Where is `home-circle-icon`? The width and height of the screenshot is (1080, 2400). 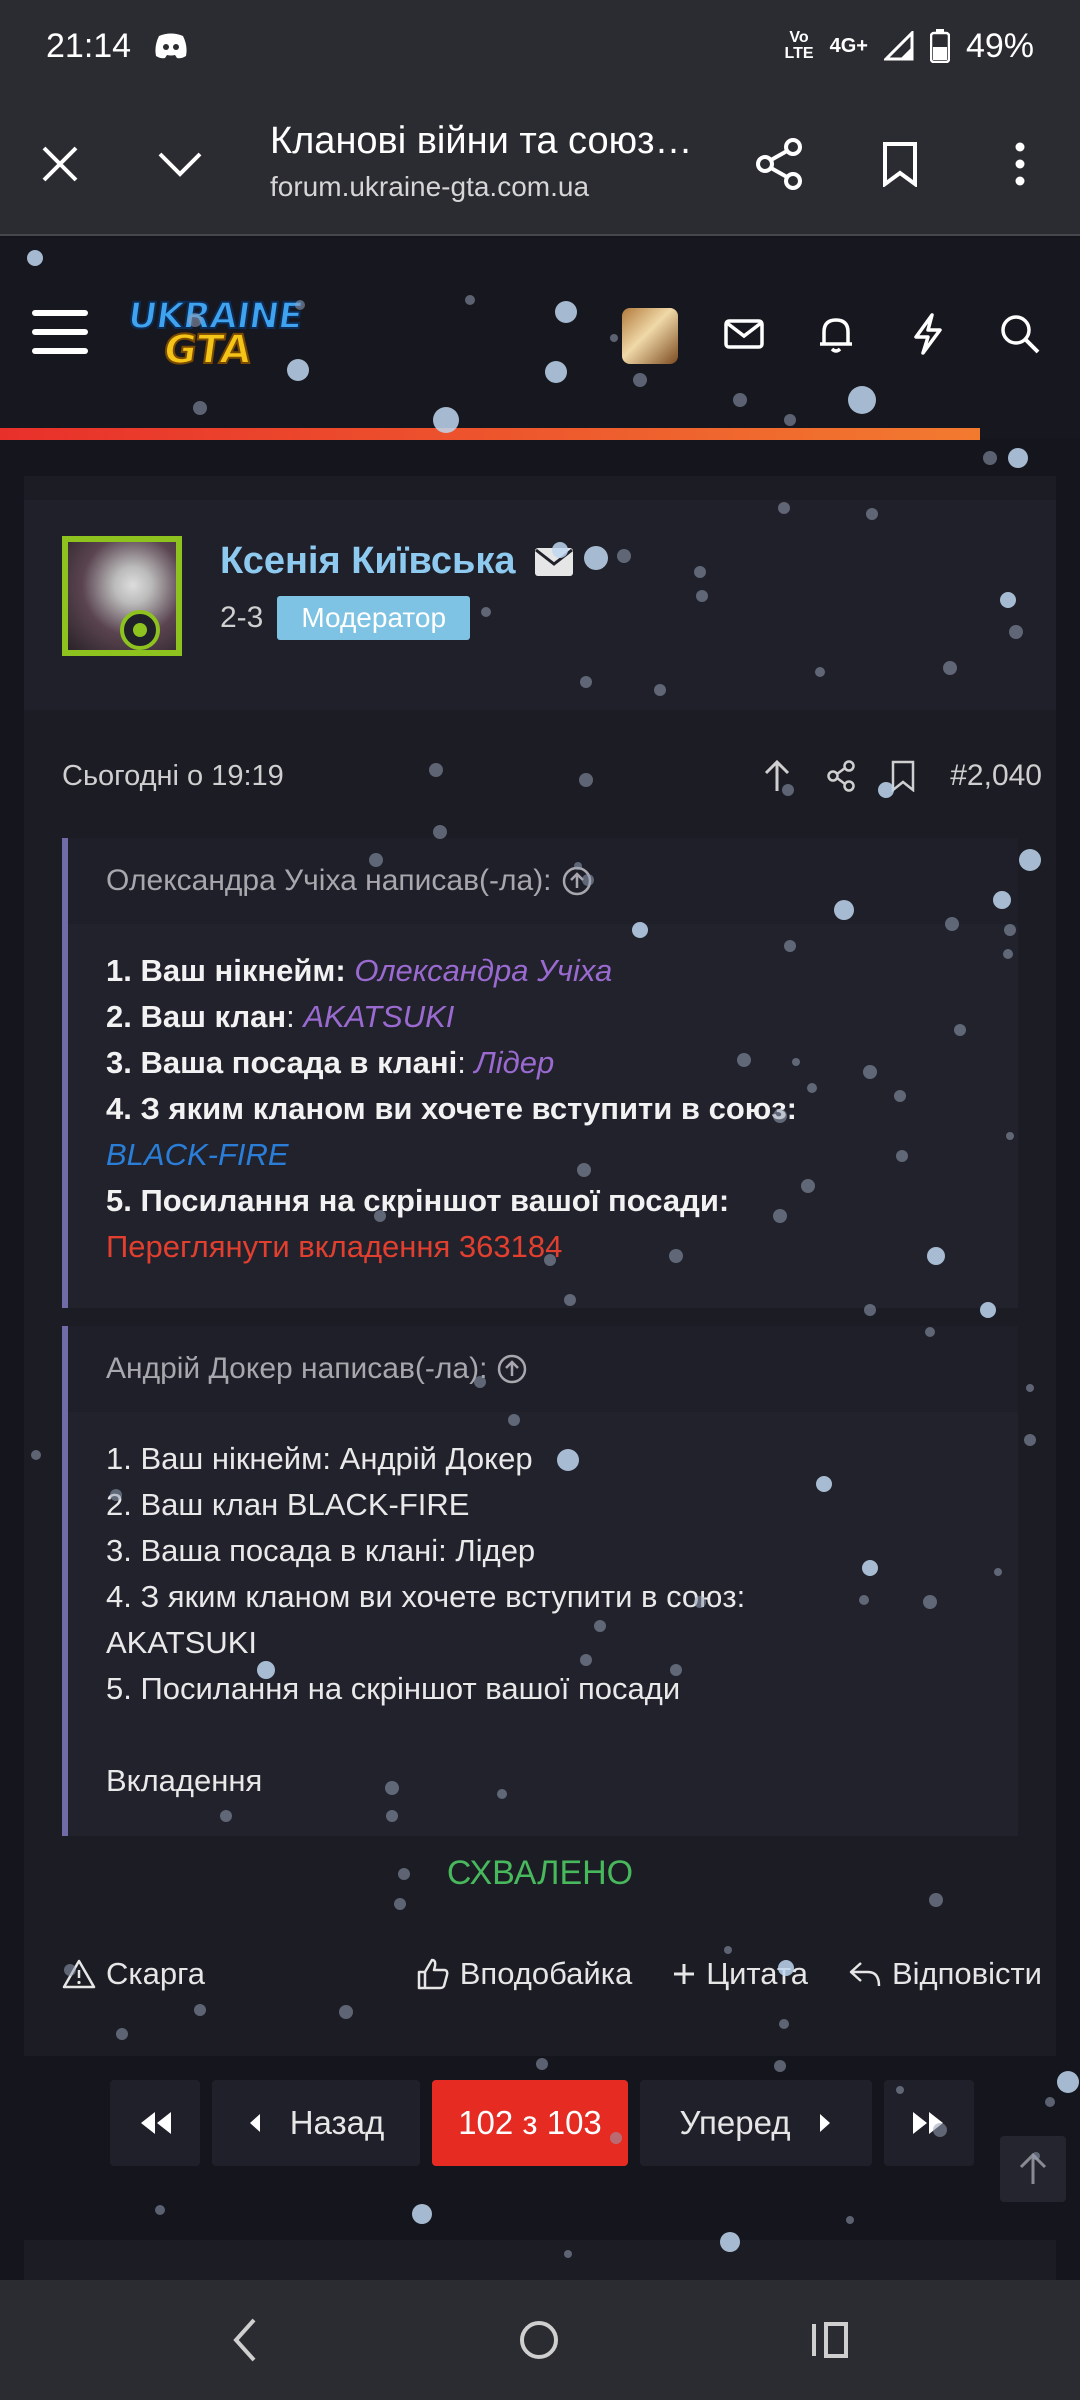
home-circle-icon is located at coordinates (539, 2340).